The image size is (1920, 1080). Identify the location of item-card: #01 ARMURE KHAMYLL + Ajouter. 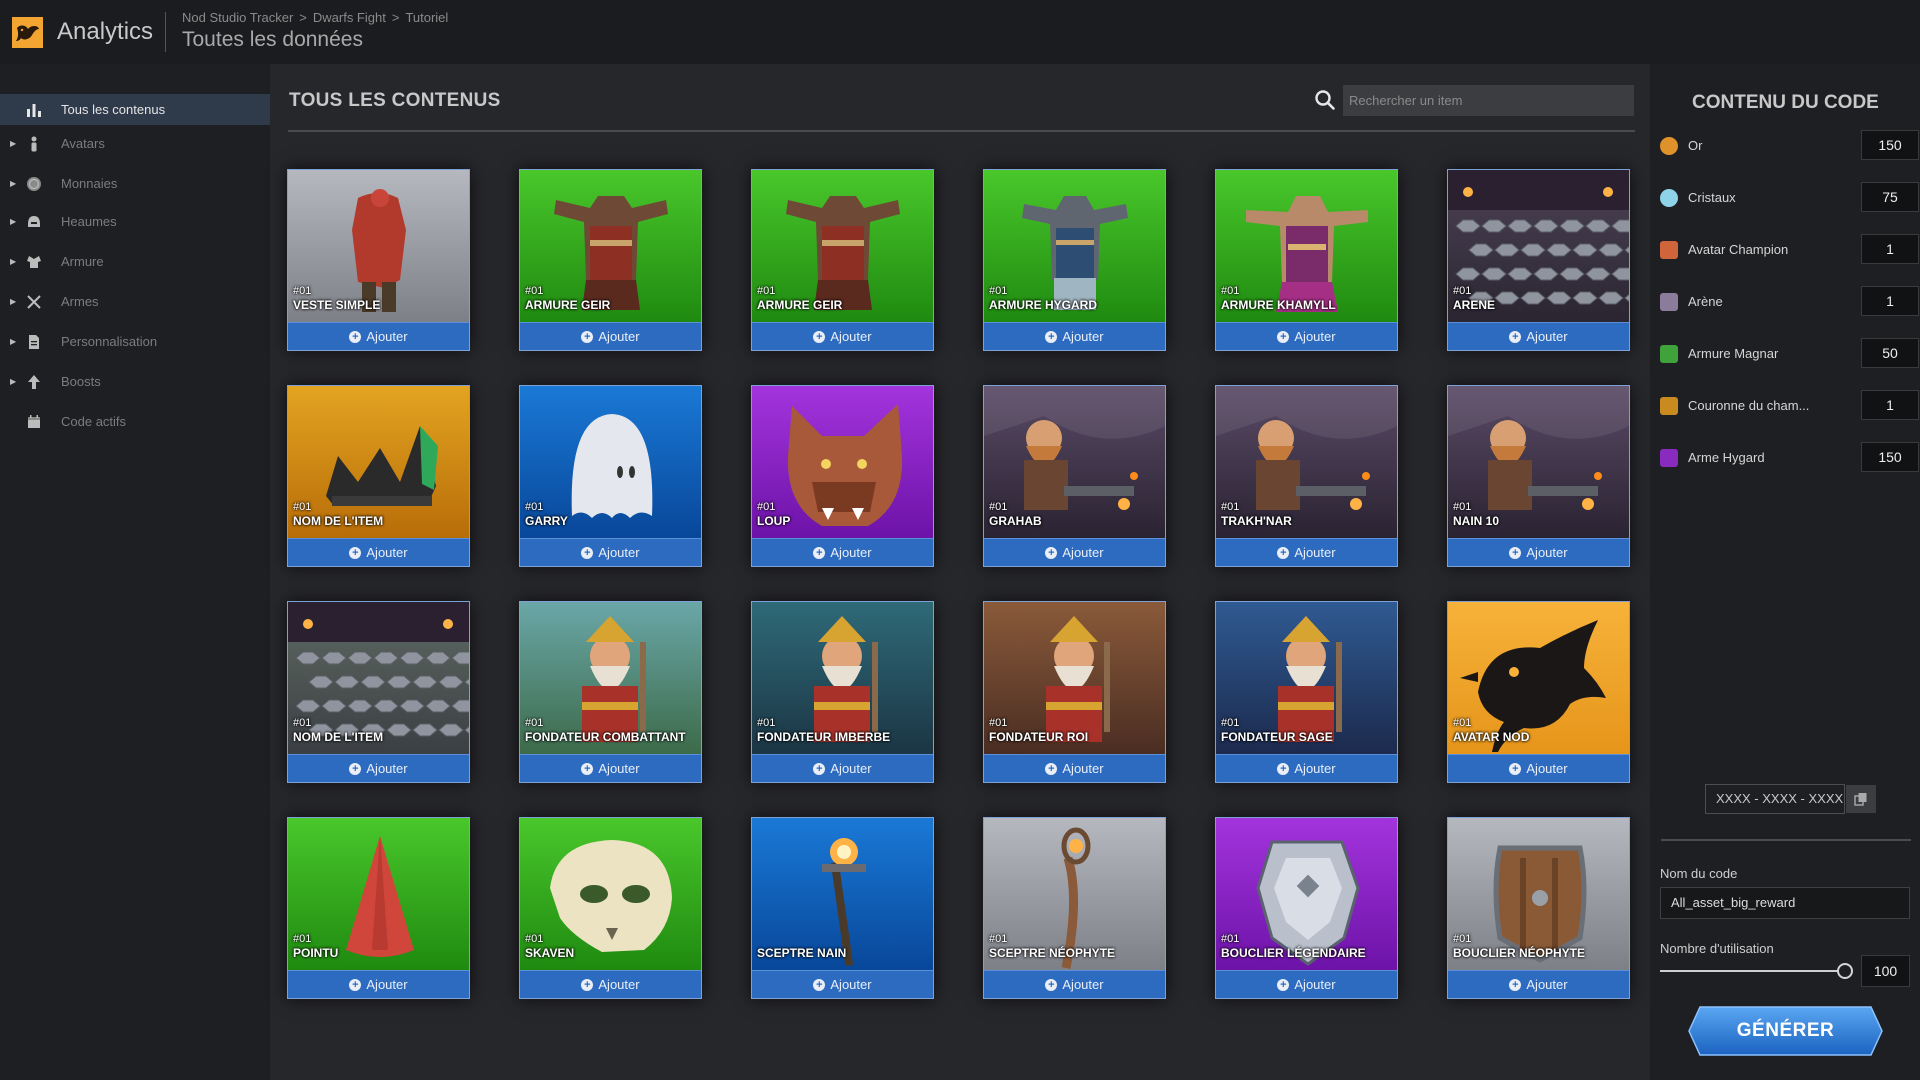
(1306, 260).